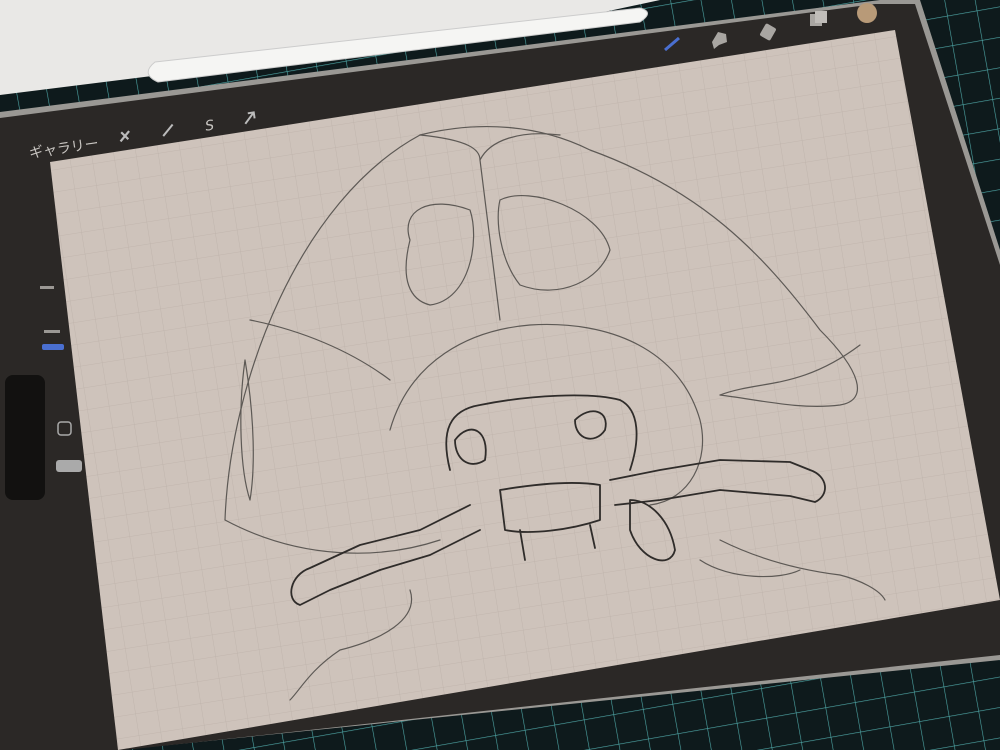  I want to click on opacity-slider-top, so click(52, 331).